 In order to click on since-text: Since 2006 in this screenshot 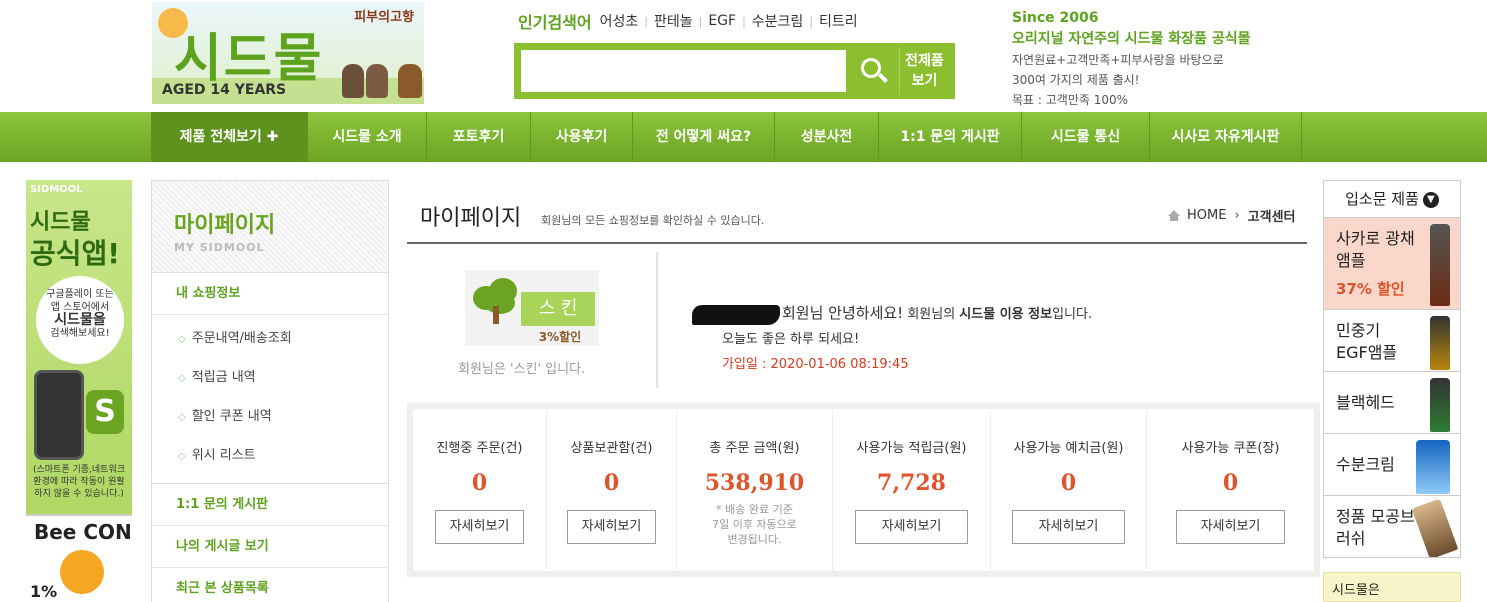, I will do `click(1055, 18)`.